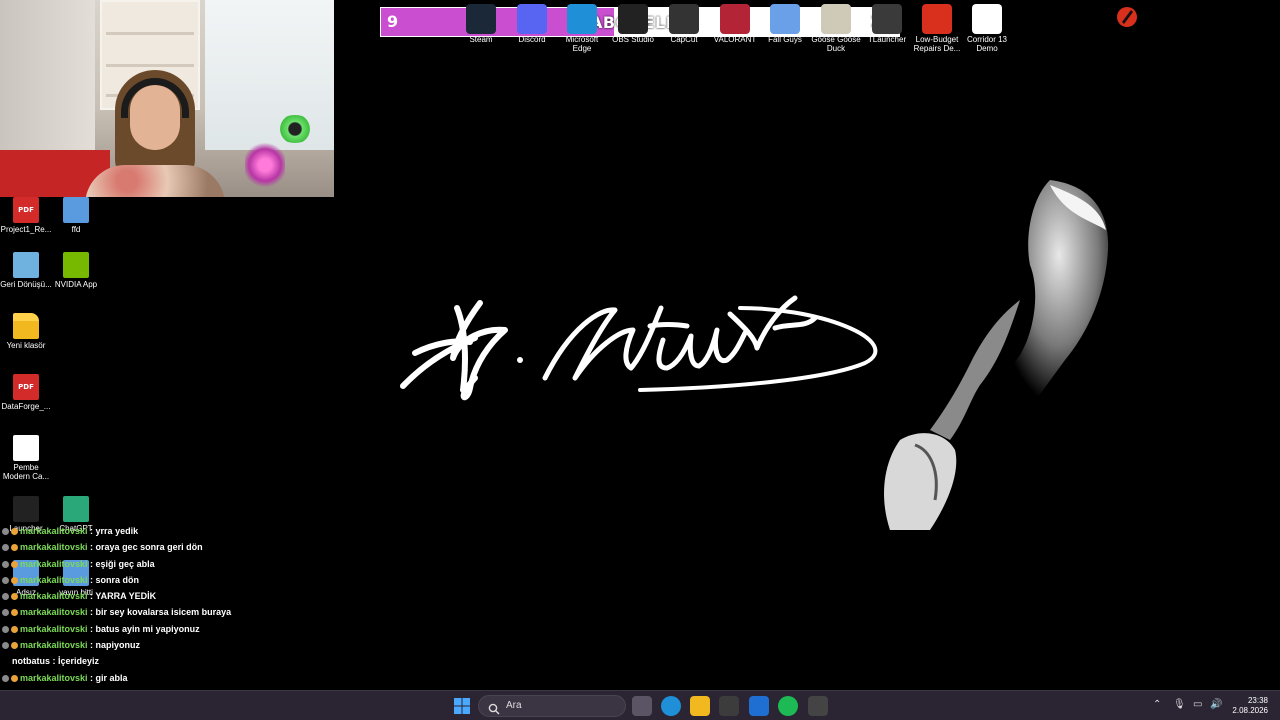 This screenshot has width=1280, height=720. Describe the element at coordinates (76, 229) in the screenshot. I see `desktop-icon-label: ffd` at that location.